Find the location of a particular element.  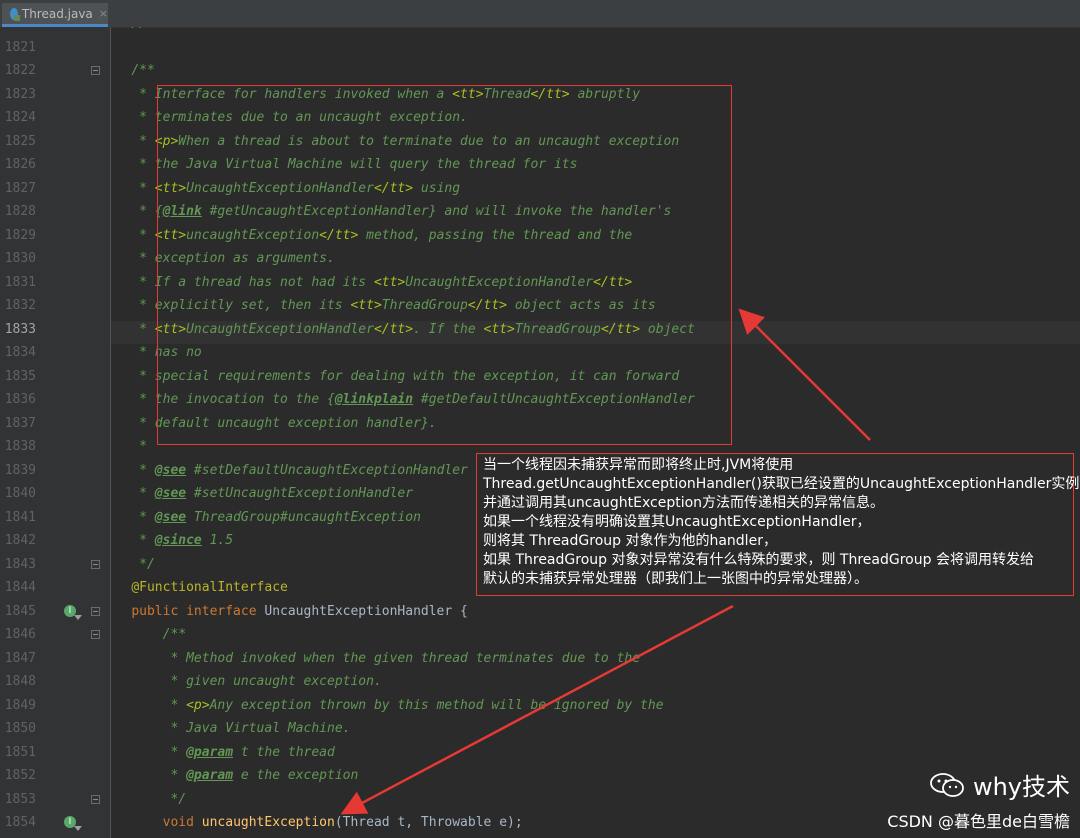

code-text: * @see ThreadGroup#uncaughtException is located at coordinates (280, 517).